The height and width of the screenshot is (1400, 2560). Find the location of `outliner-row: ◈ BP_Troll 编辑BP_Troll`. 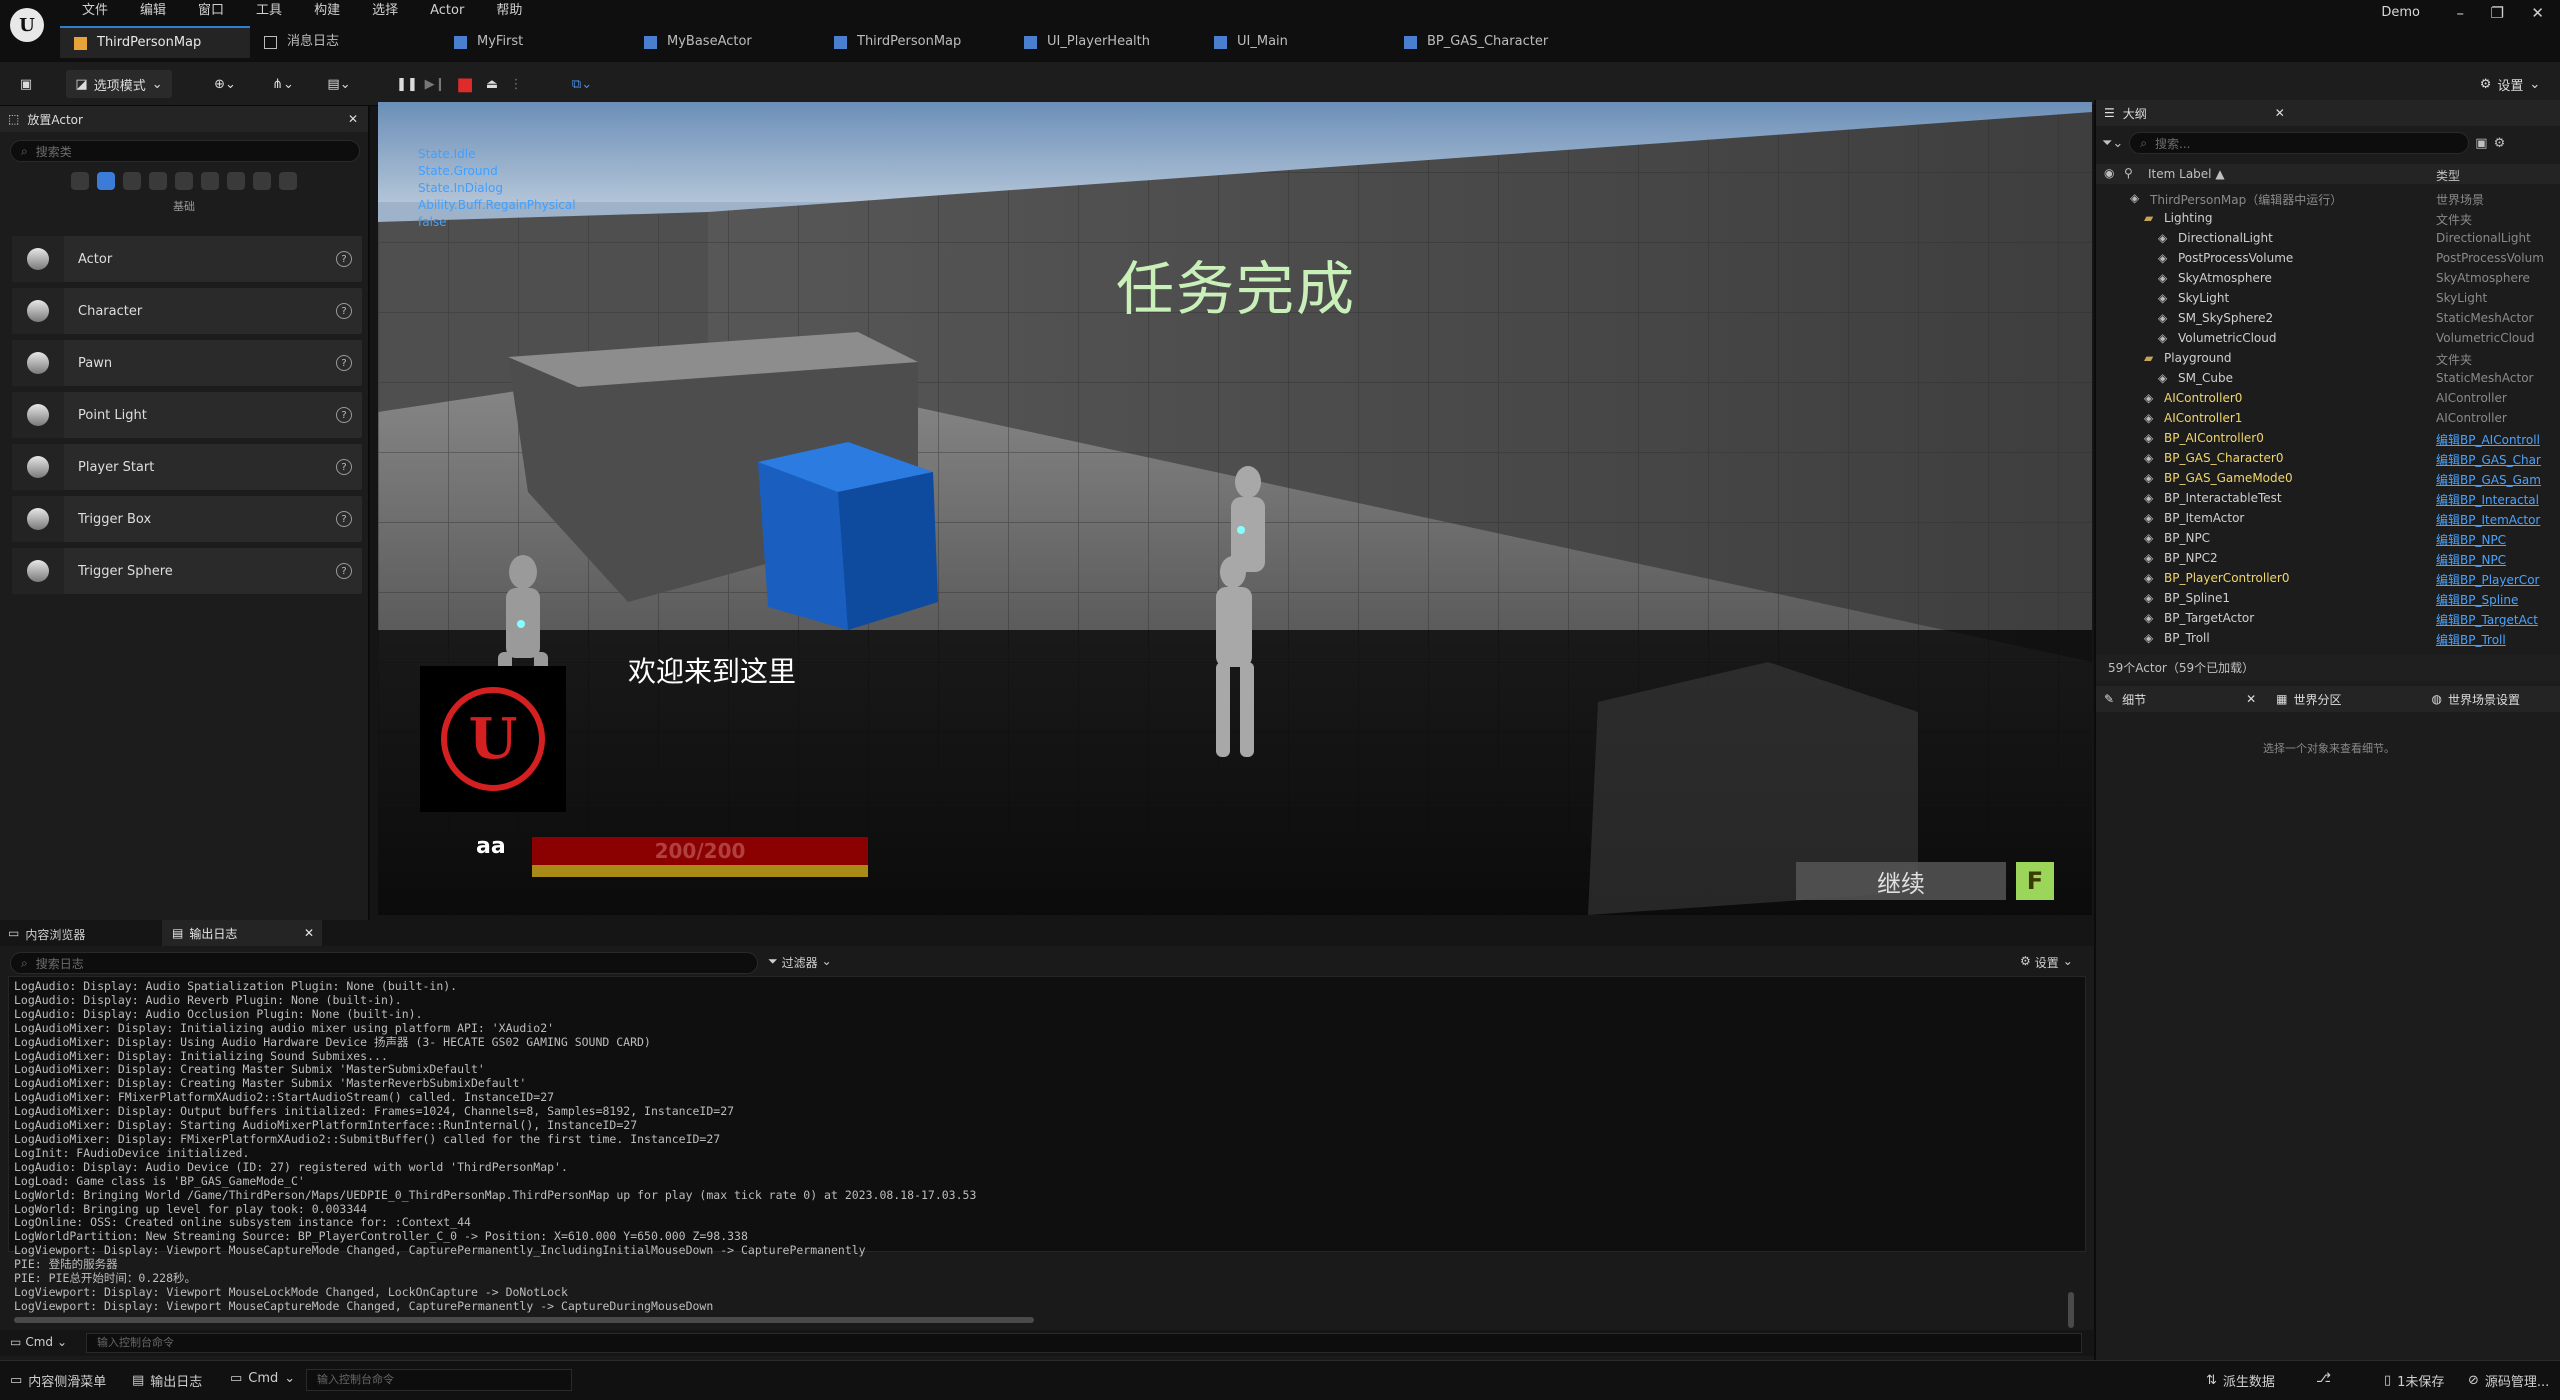

outliner-row: ◈ BP_Troll 编辑BP_Troll is located at coordinates (2328, 638).